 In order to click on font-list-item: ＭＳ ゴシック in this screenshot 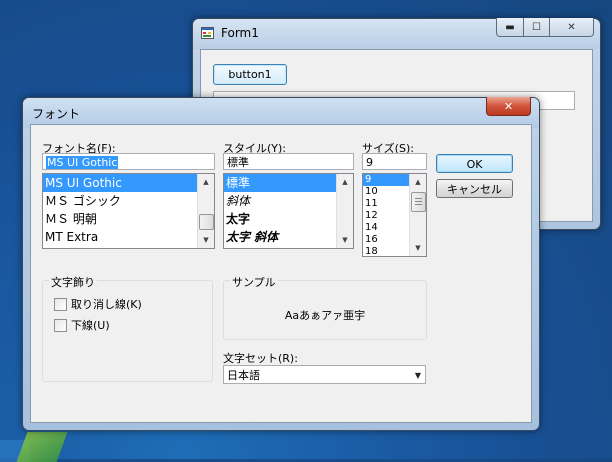, I will do `click(128, 201)`.